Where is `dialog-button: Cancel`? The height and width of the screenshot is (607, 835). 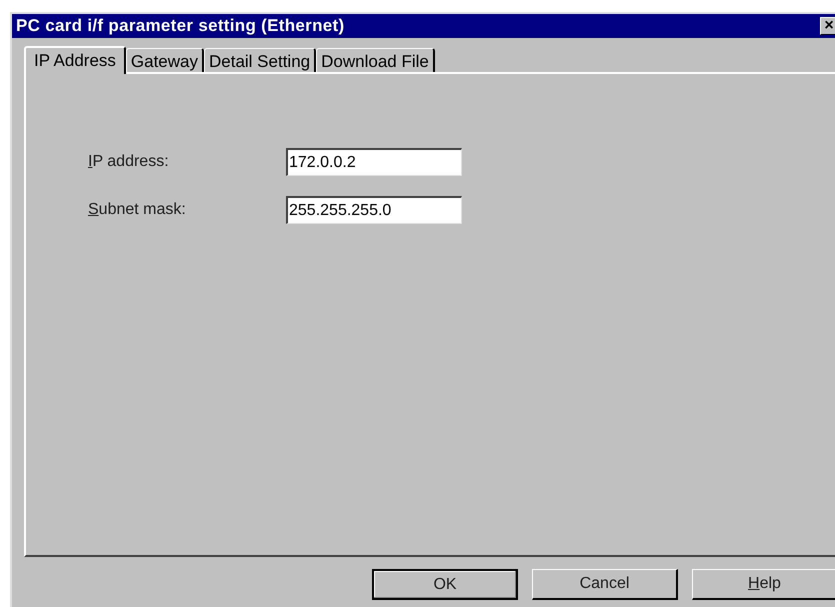 dialog-button: Cancel is located at coordinates (605, 584).